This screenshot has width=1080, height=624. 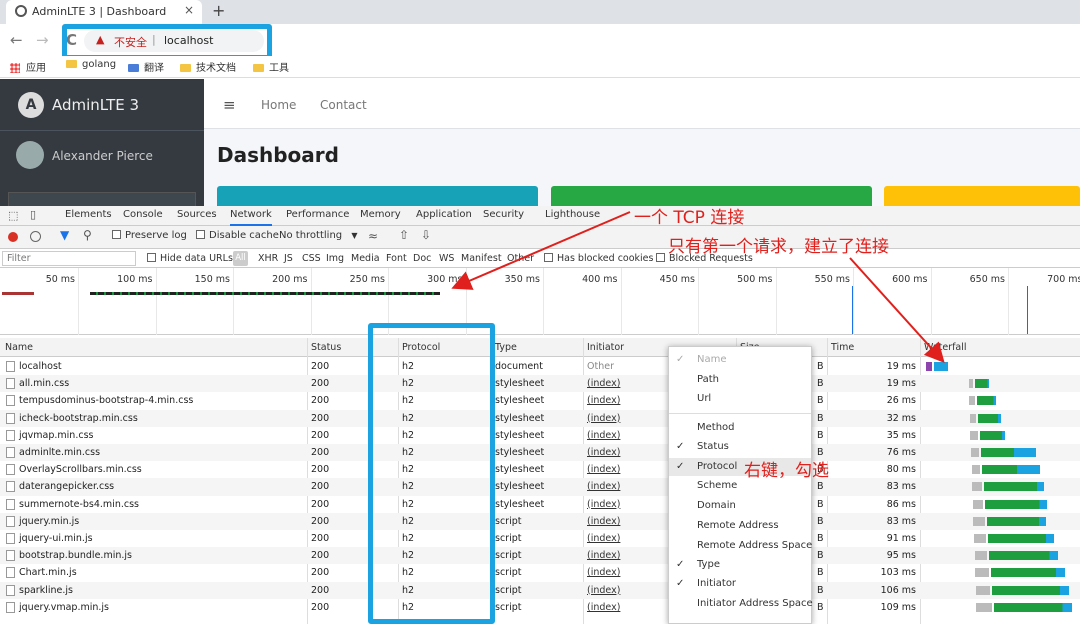 What do you see at coordinates (786, 471) in the screenshot?
I see `annotation-right-click: 右键，勾选` at bounding box center [786, 471].